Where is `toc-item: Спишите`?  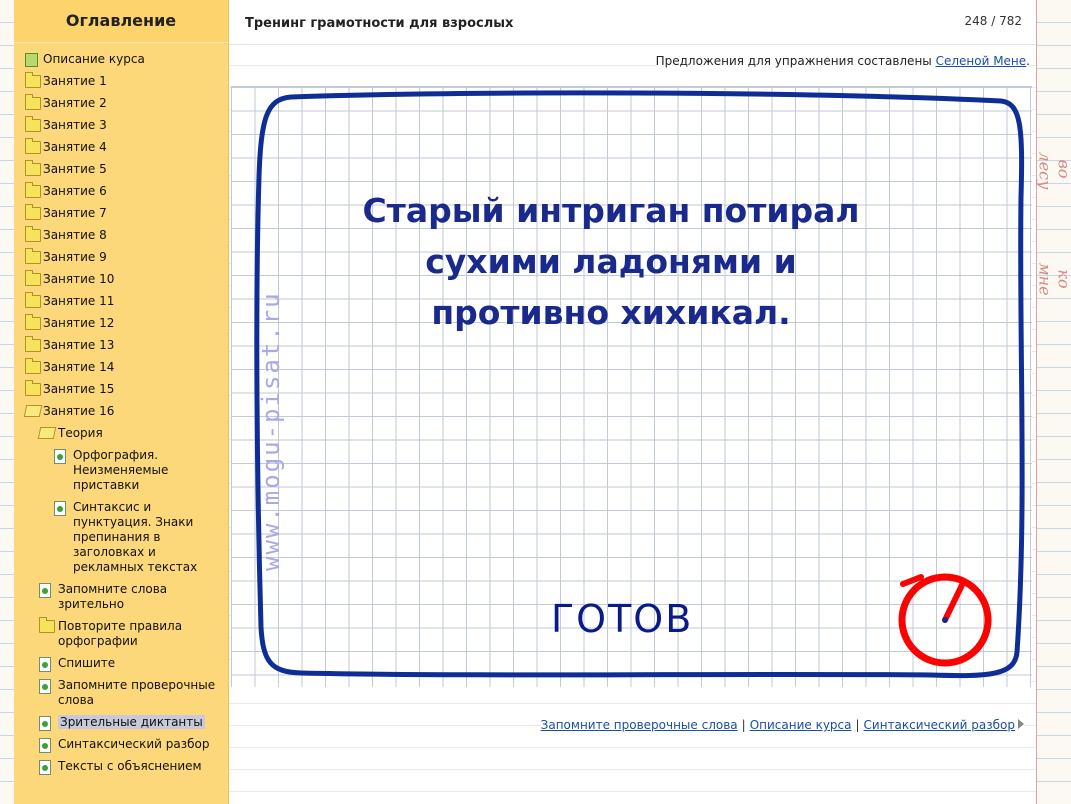
toc-item: Спишите is located at coordinates (121, 664).